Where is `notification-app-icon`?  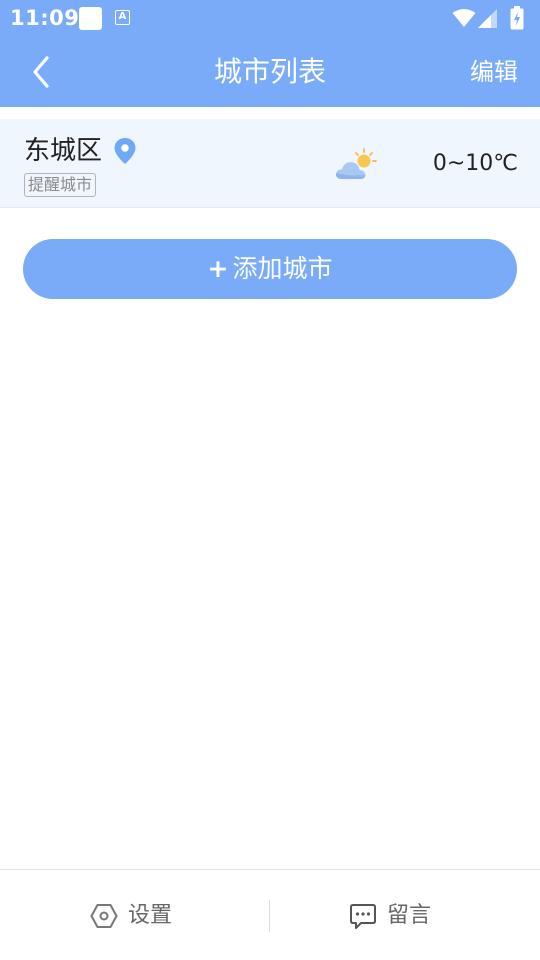
notification-app-icon is located at coordinates (90, 18).